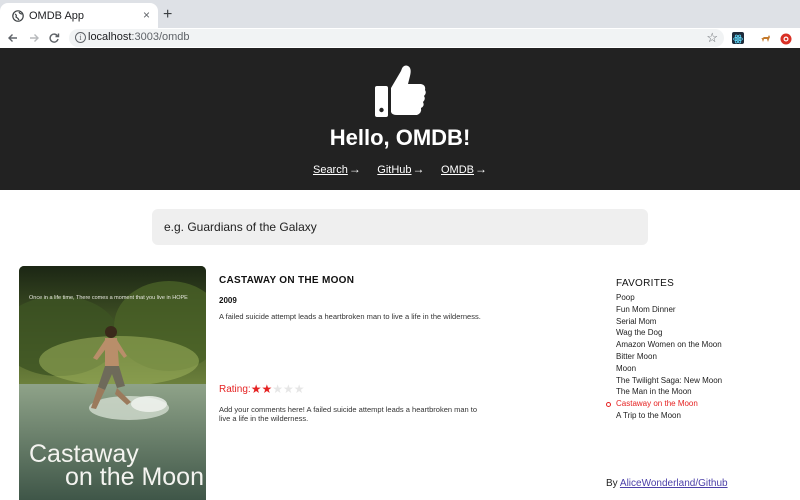 This screenshot has width=800, height=500. I want to click on favorite-item: Serial Mom, so click(669, 322).